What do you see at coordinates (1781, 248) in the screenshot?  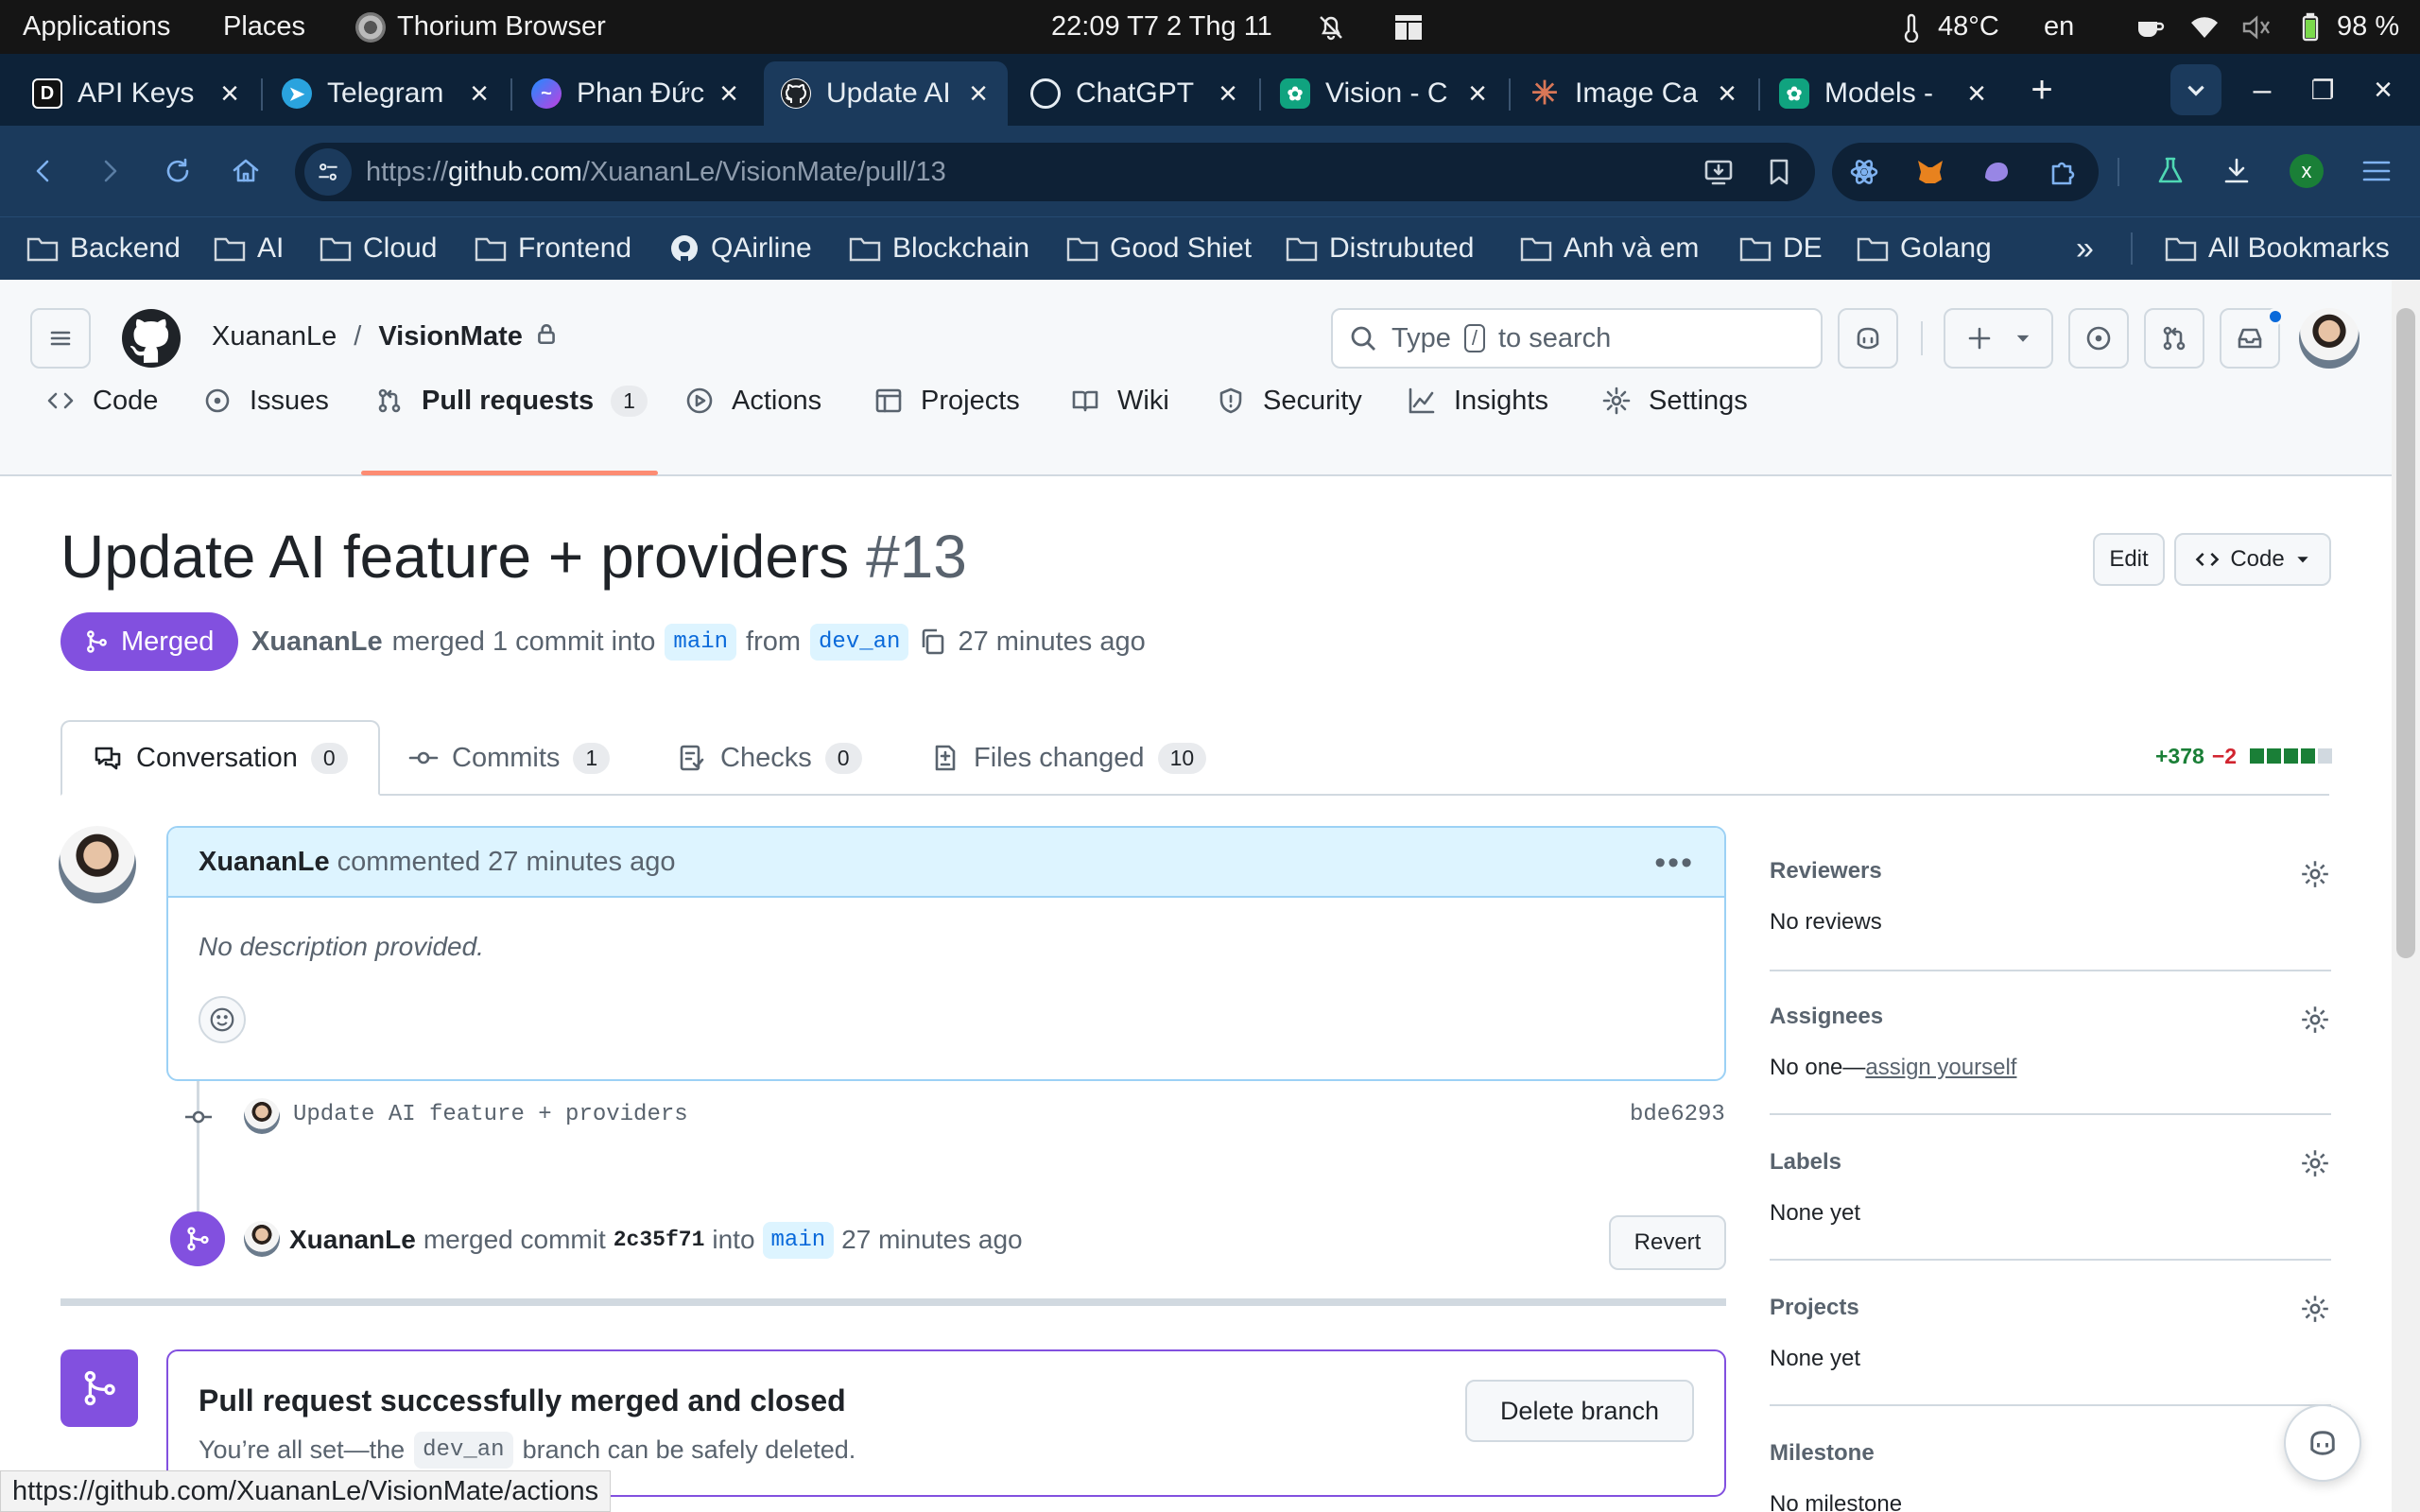 I see `bookmark-folder: DE` at bounding box center [1781, 248].